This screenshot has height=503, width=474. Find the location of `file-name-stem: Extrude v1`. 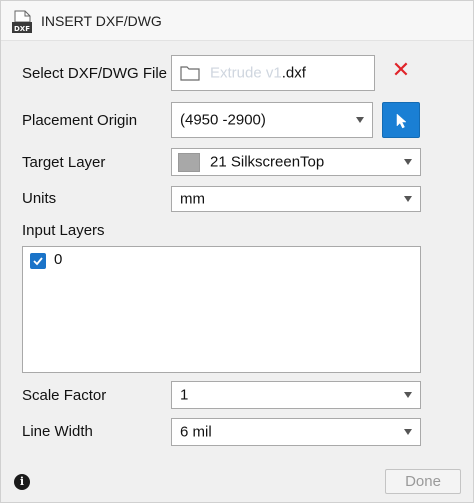

file-name-stem: Extrude v1 is located at coordinates (246, 73).